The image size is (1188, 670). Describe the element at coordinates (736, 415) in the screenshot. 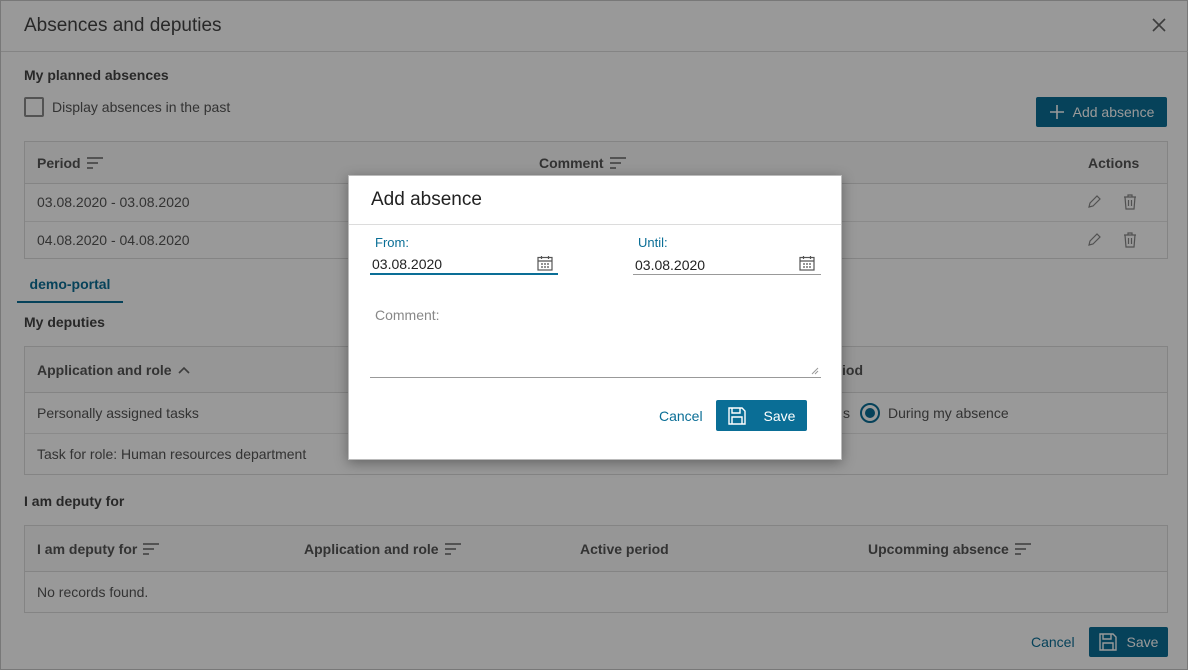

I see `save-icon` at that location.